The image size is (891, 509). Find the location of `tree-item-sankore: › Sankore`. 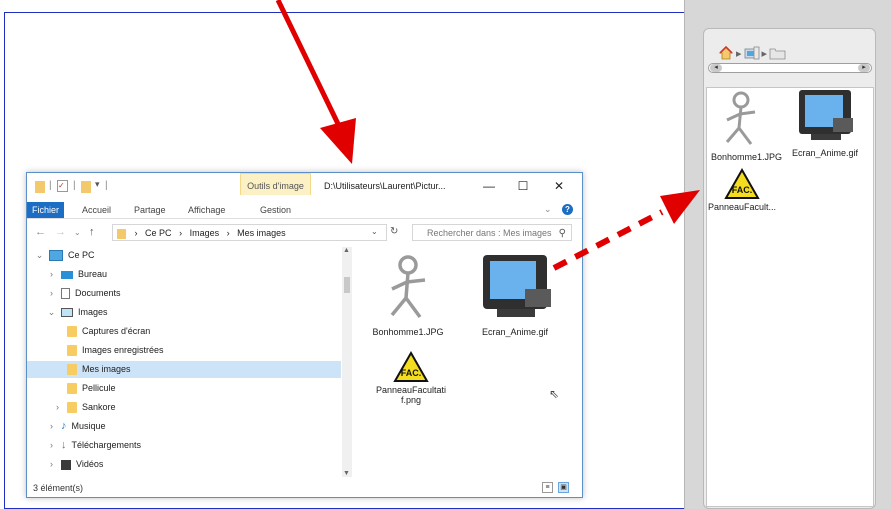

tree-item-sankore: › Sankore is located at coordinates (84, 407).